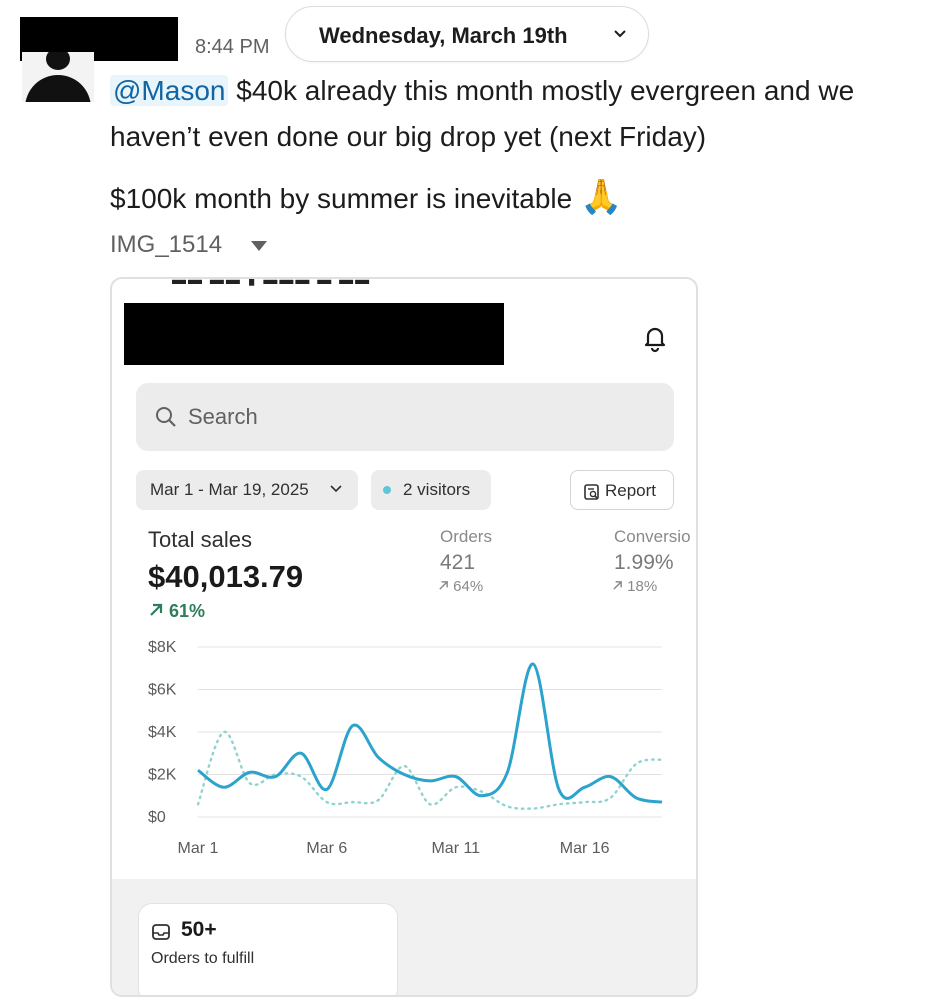 The image size is (934, 997). I want to click on report-icon, so click(591, 492).